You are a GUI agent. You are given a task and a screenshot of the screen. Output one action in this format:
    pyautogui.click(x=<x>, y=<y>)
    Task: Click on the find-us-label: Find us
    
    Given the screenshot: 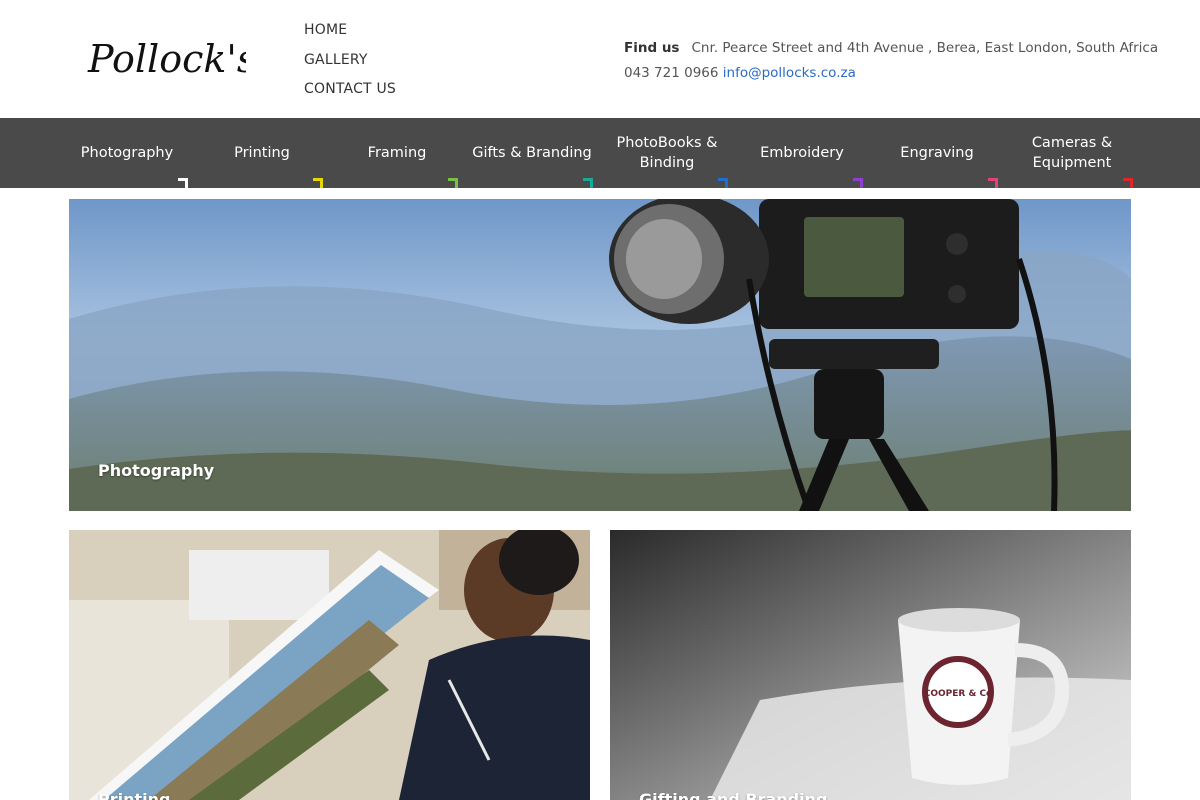 What is the action you would take?
    pyautogui.click(x=652, y=48)
    